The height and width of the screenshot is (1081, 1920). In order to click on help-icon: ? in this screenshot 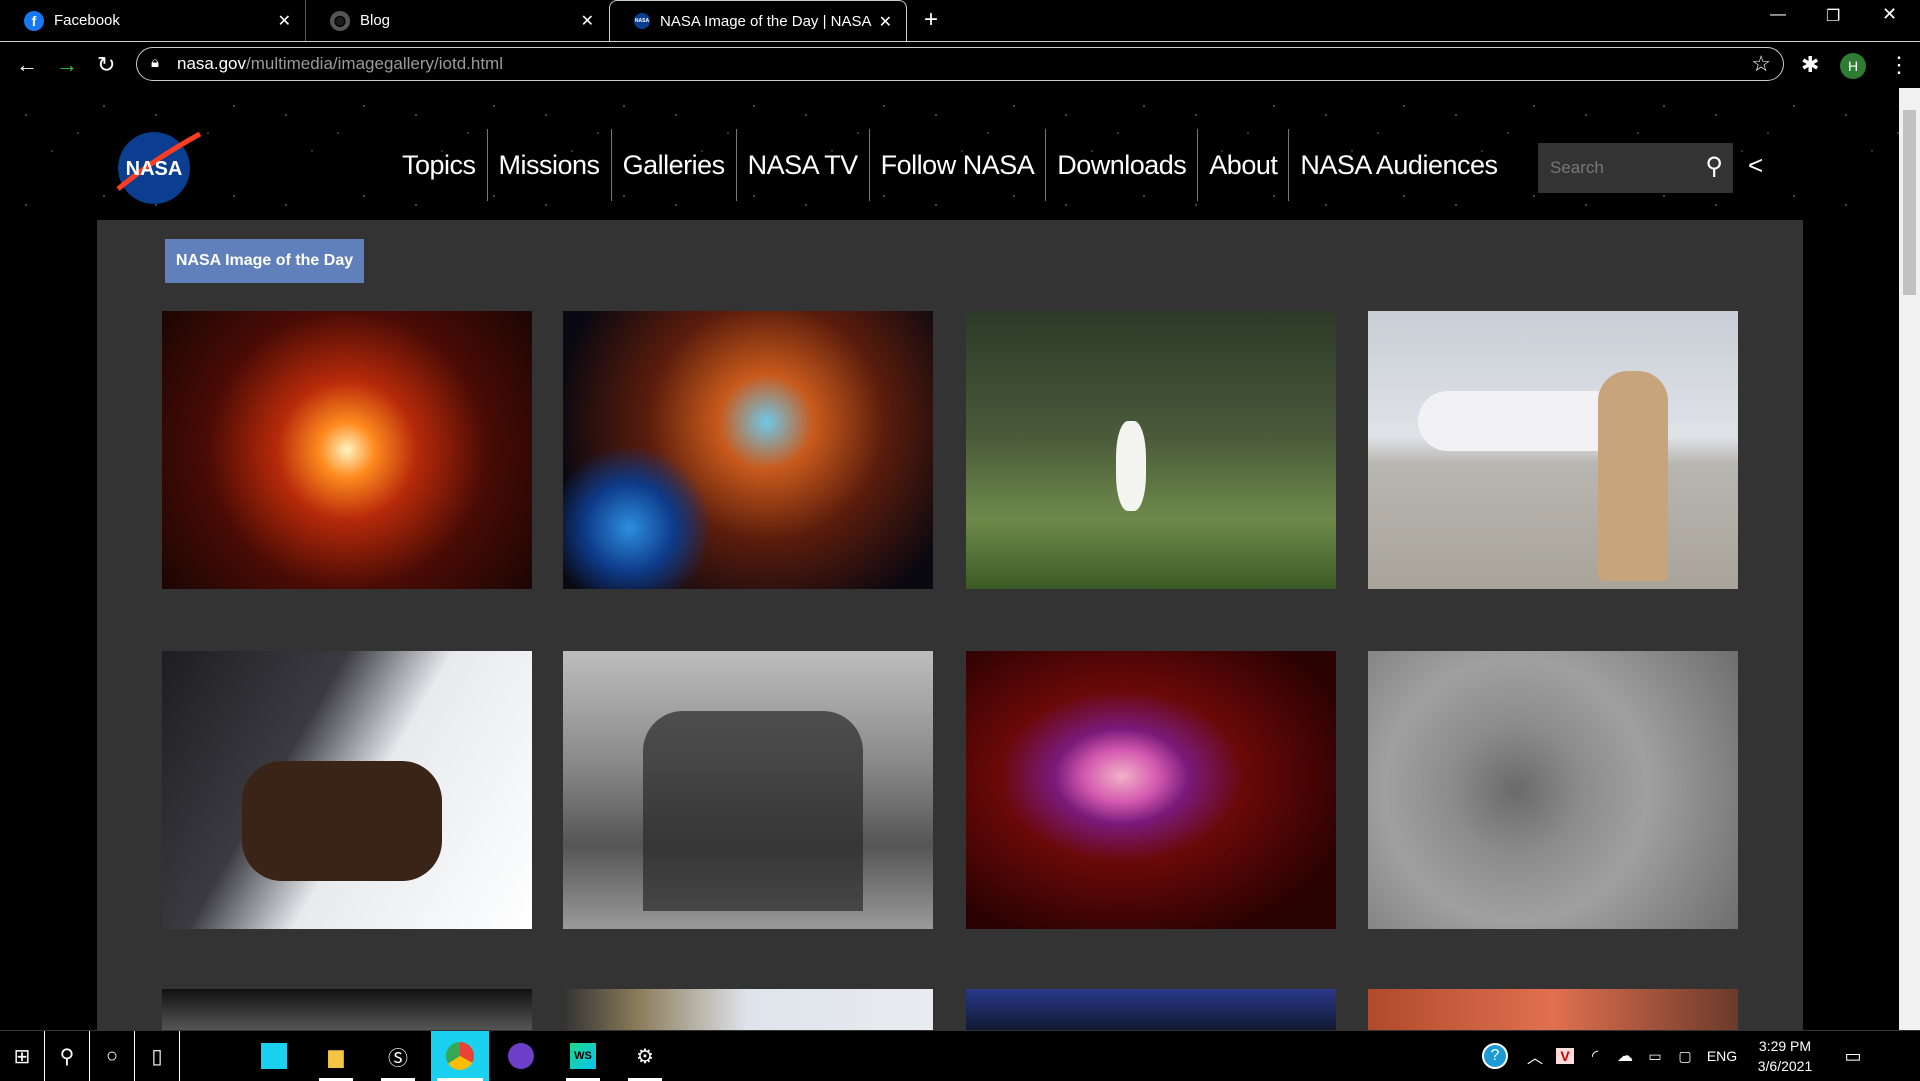, I will do `click(1495, 1056)`.